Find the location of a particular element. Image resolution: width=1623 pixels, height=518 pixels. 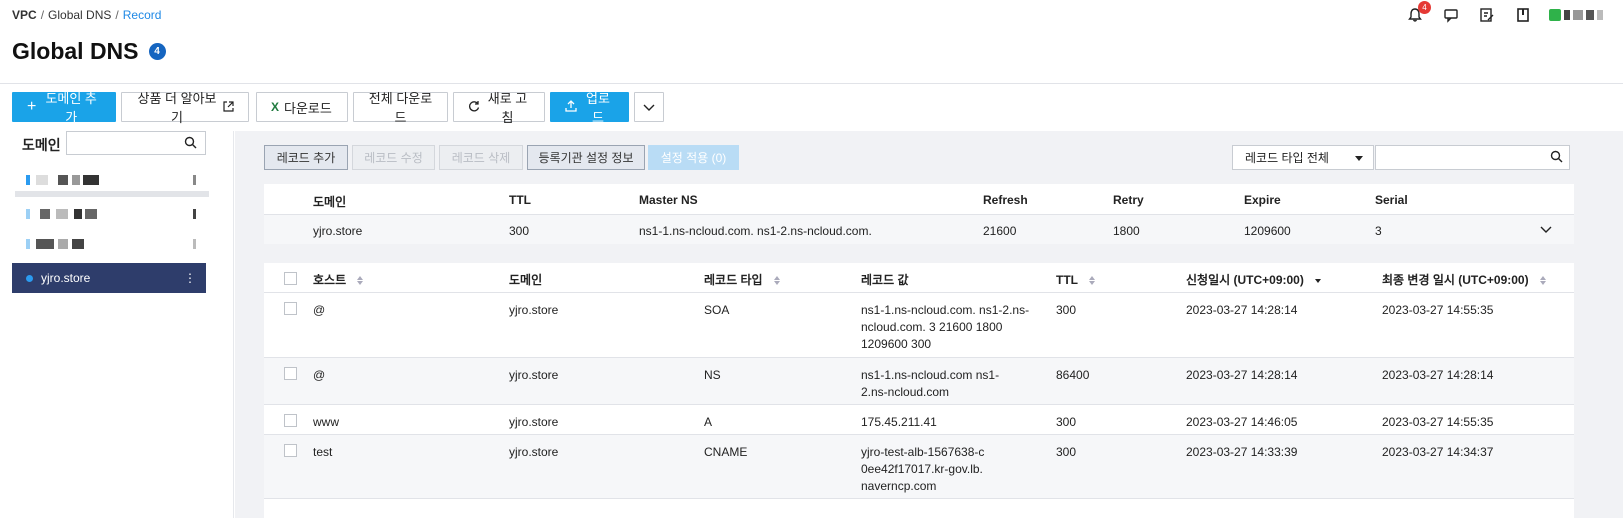

upload-button: 업로드 is located at coordinates (589, 108).